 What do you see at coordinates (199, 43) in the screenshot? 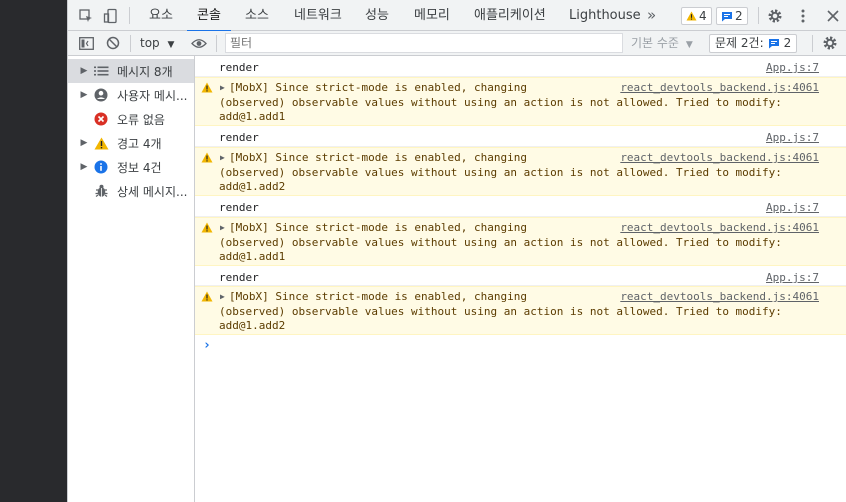
I see `live-expression-eye-icon` at bounding box center [199, 43].